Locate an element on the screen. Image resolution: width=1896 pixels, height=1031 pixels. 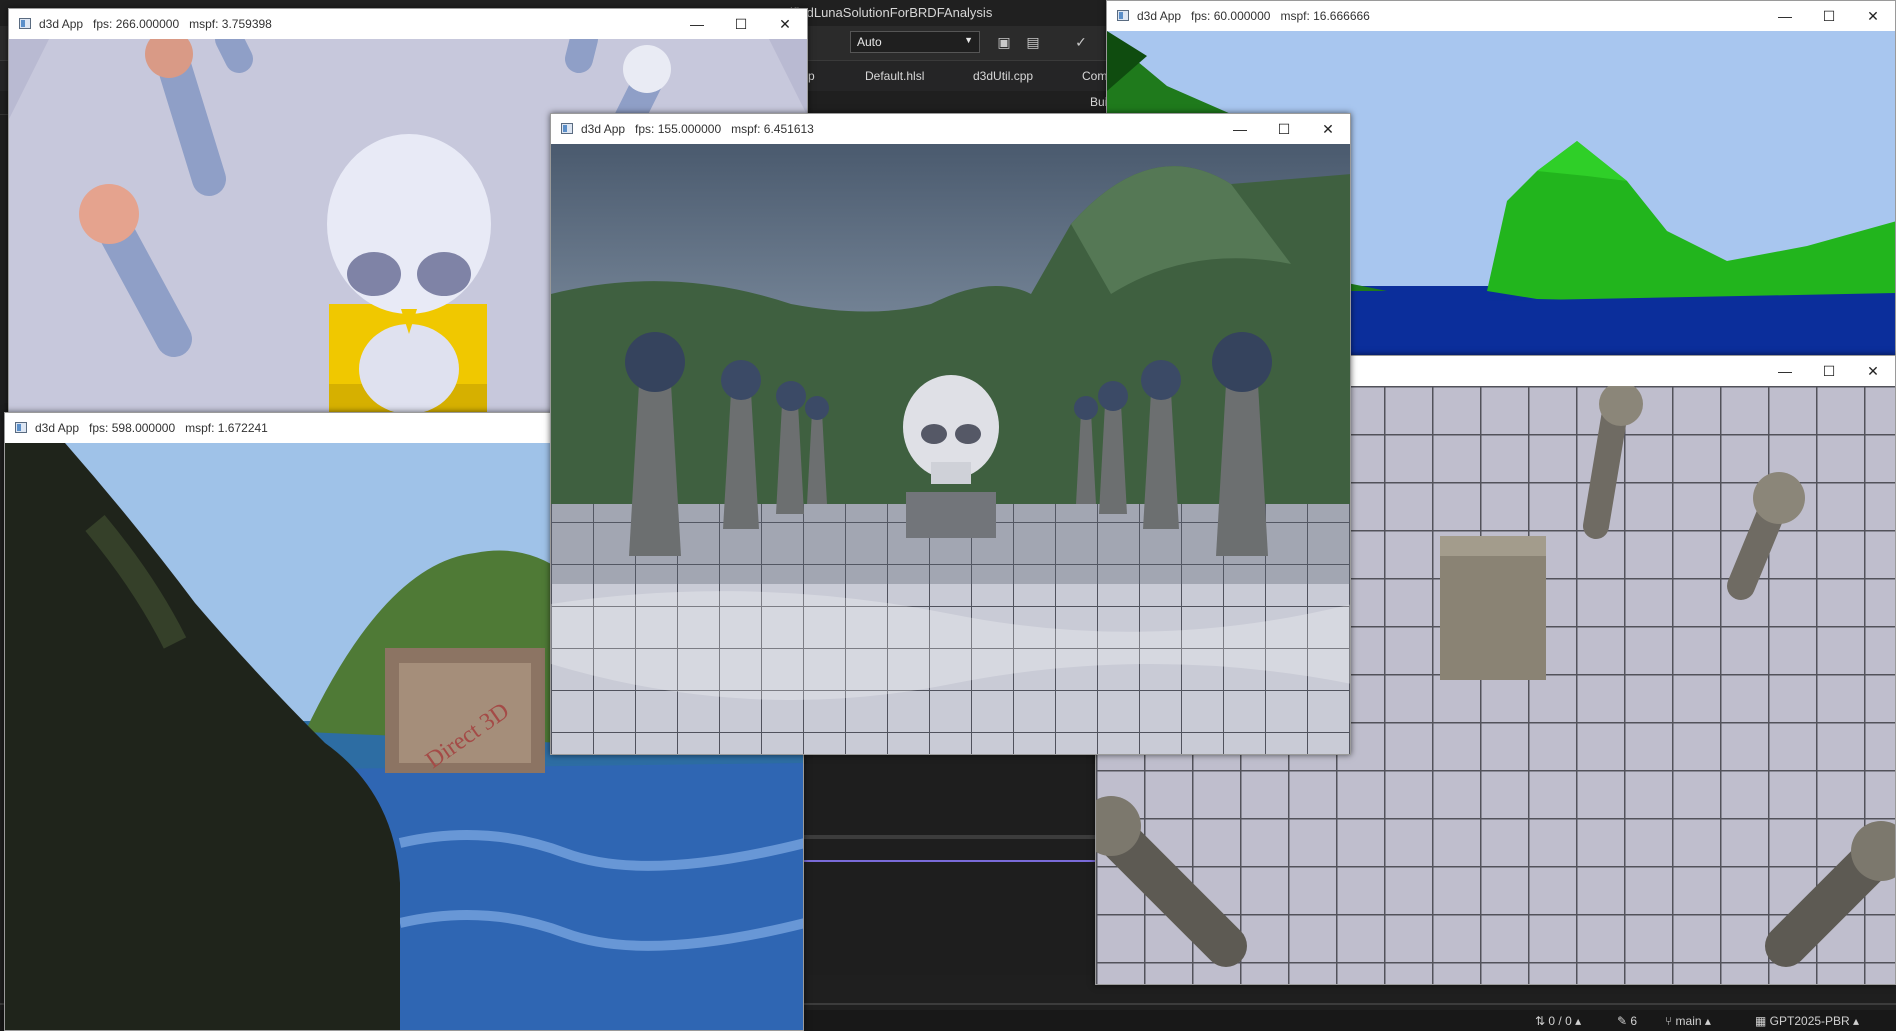
spellcheck-icon: ✓ is located at coordinates (1081, 43).